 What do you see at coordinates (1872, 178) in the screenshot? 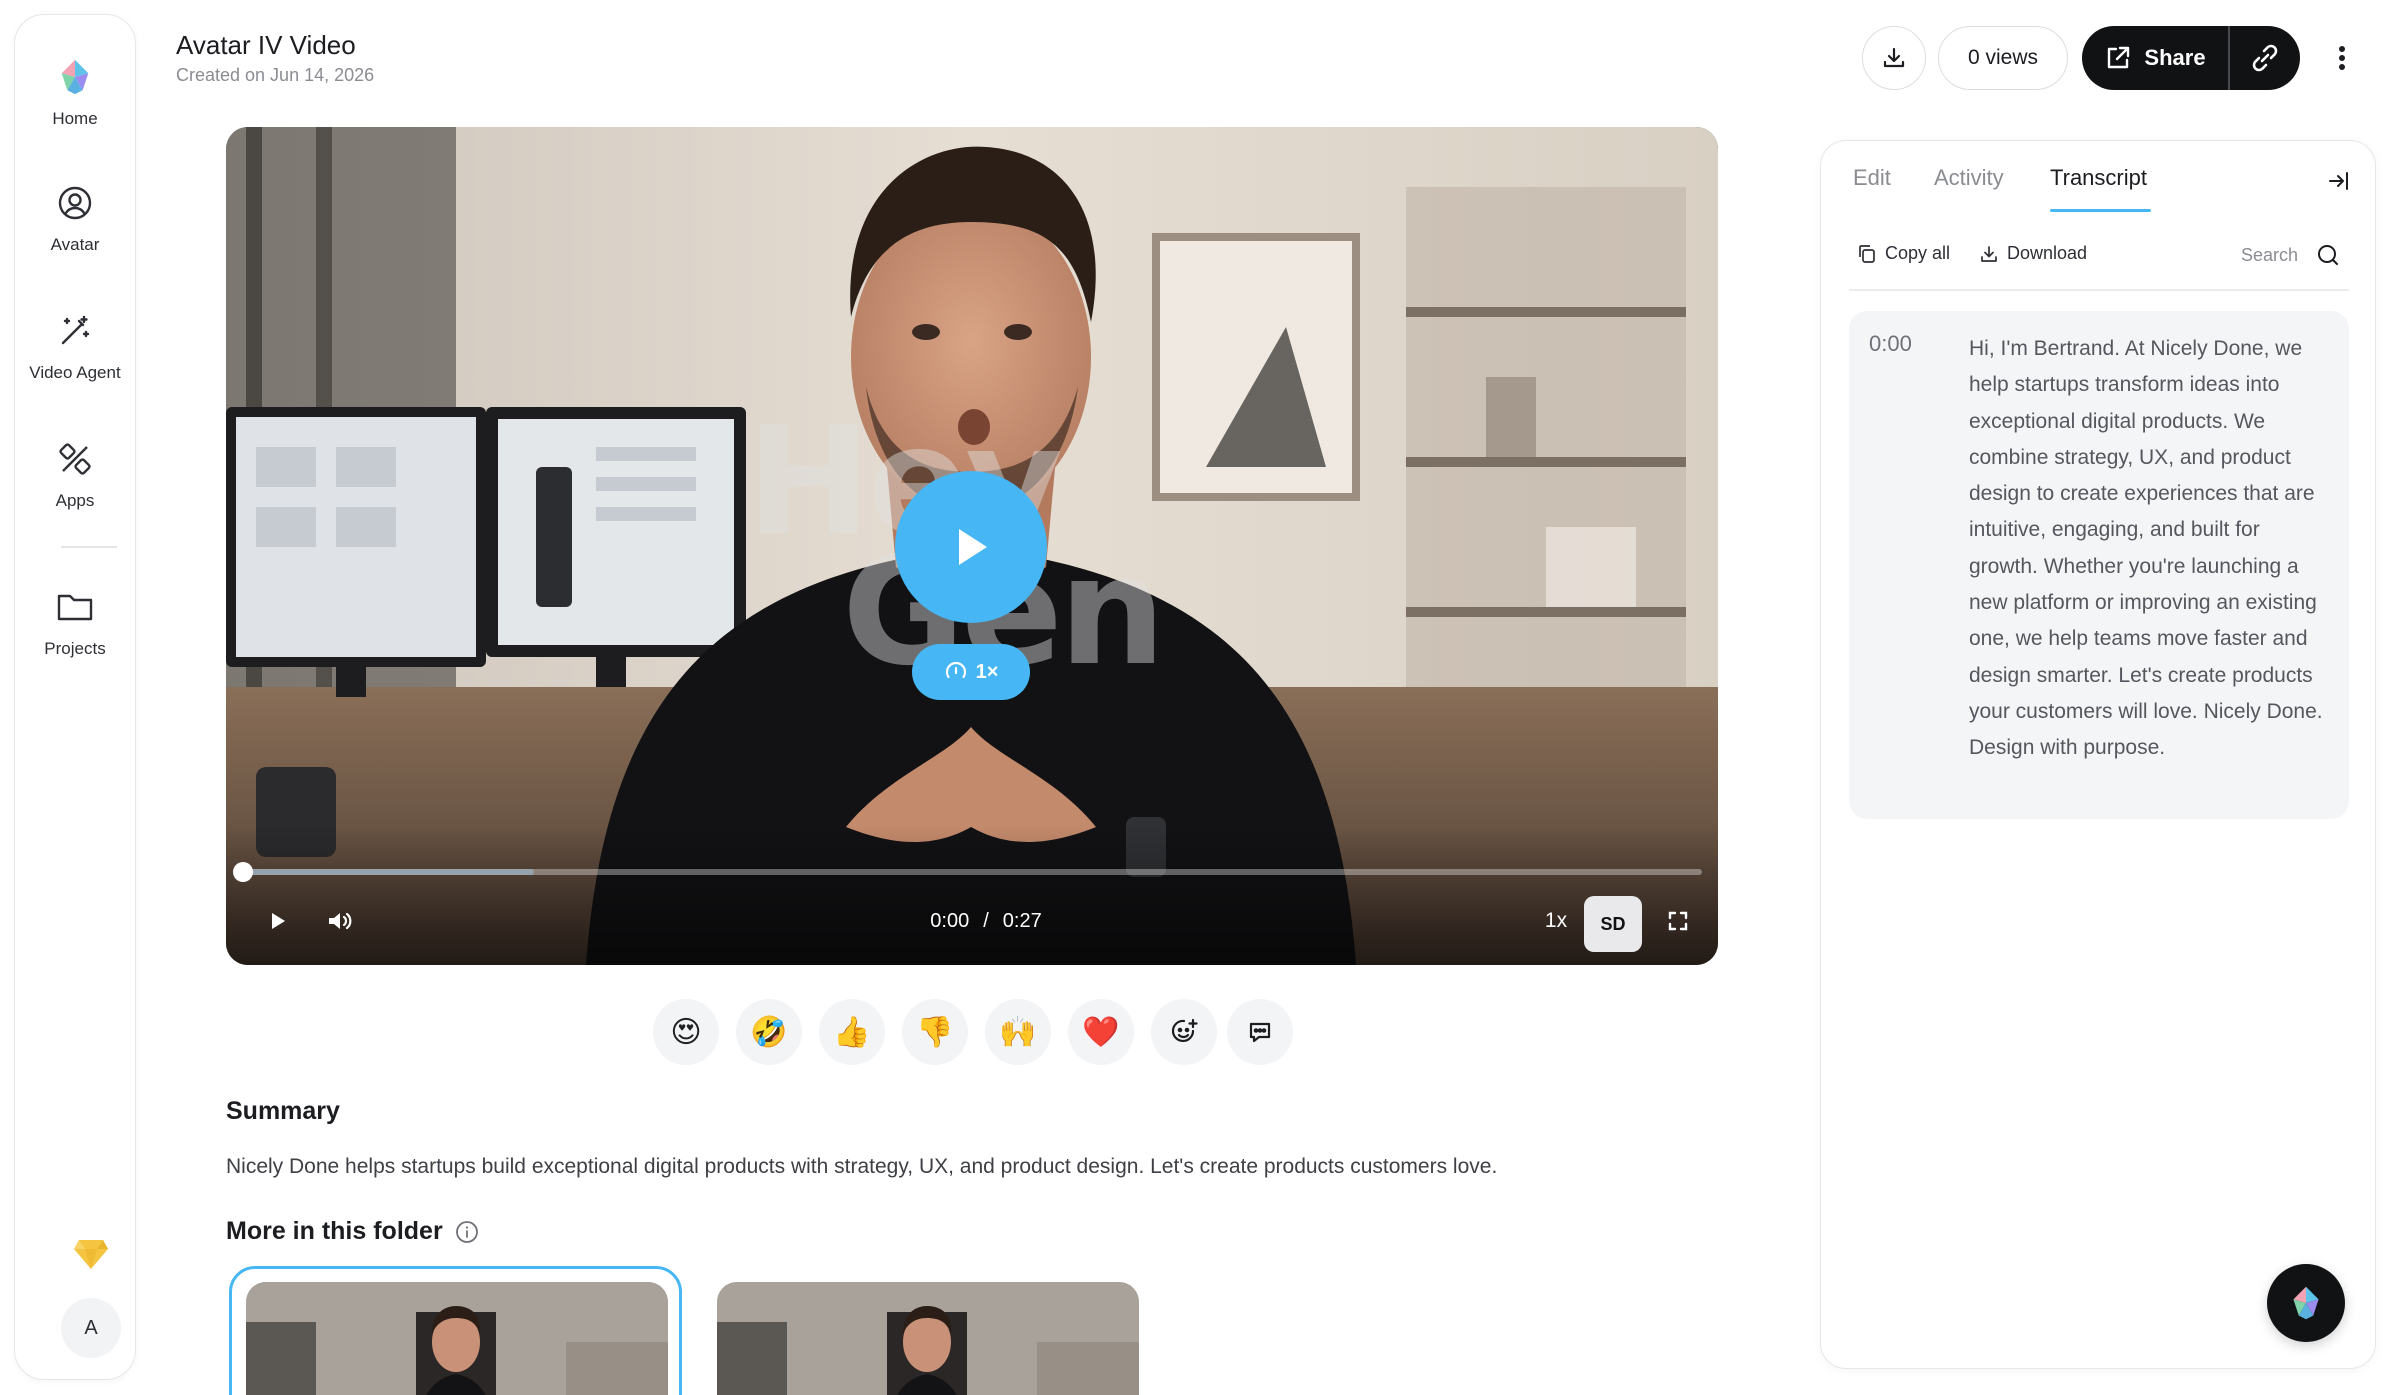
I see `tab-edit: Edit` at bounding box center [1872, 178].